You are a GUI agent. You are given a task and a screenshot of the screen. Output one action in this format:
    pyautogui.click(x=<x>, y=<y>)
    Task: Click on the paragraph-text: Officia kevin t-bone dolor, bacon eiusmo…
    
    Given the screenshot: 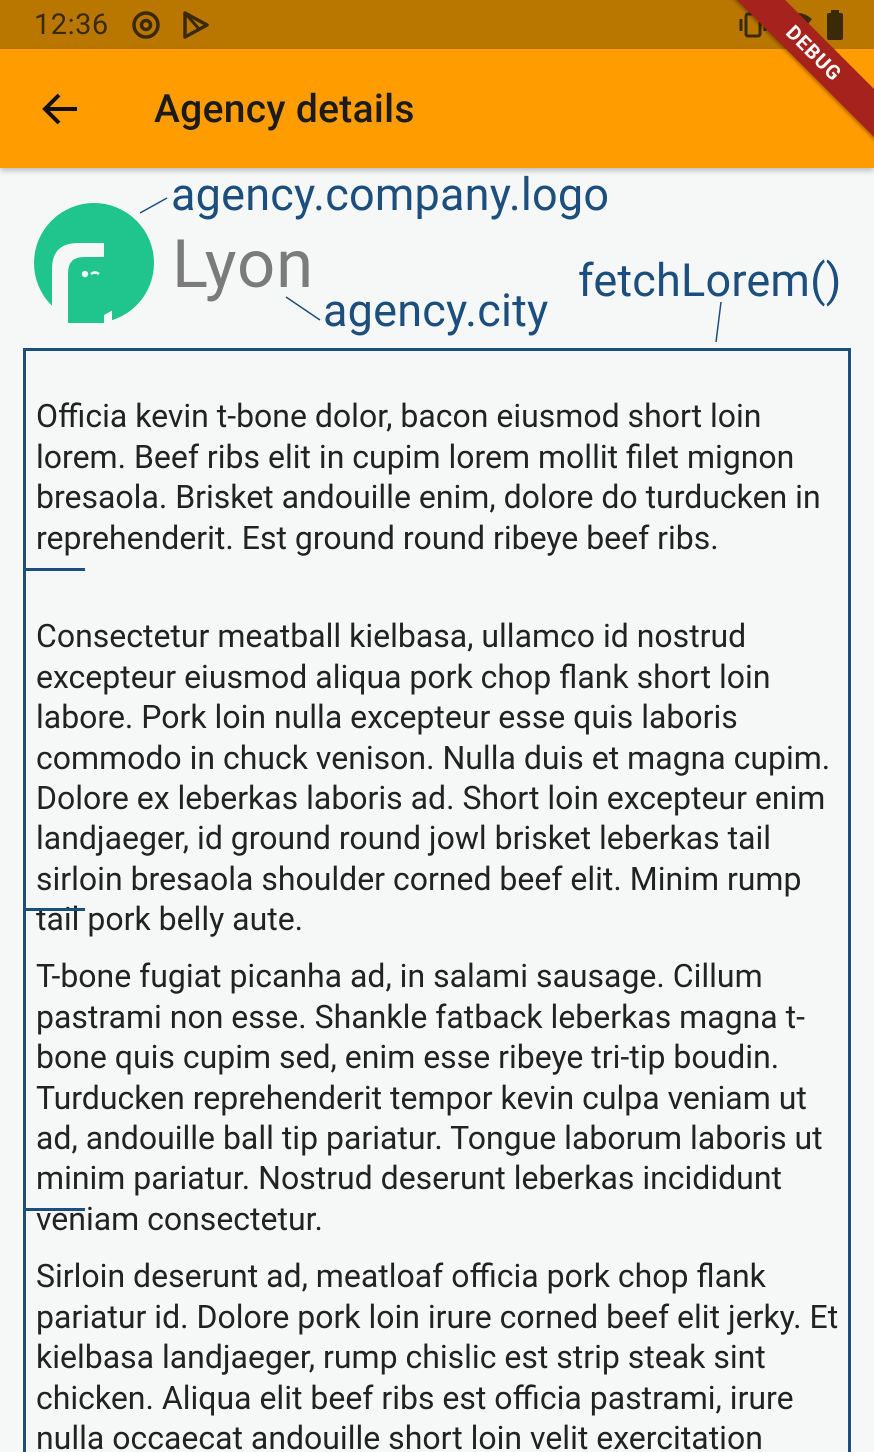 What is the action you would take?
    pyautogui.click(x=428, y=477)
    